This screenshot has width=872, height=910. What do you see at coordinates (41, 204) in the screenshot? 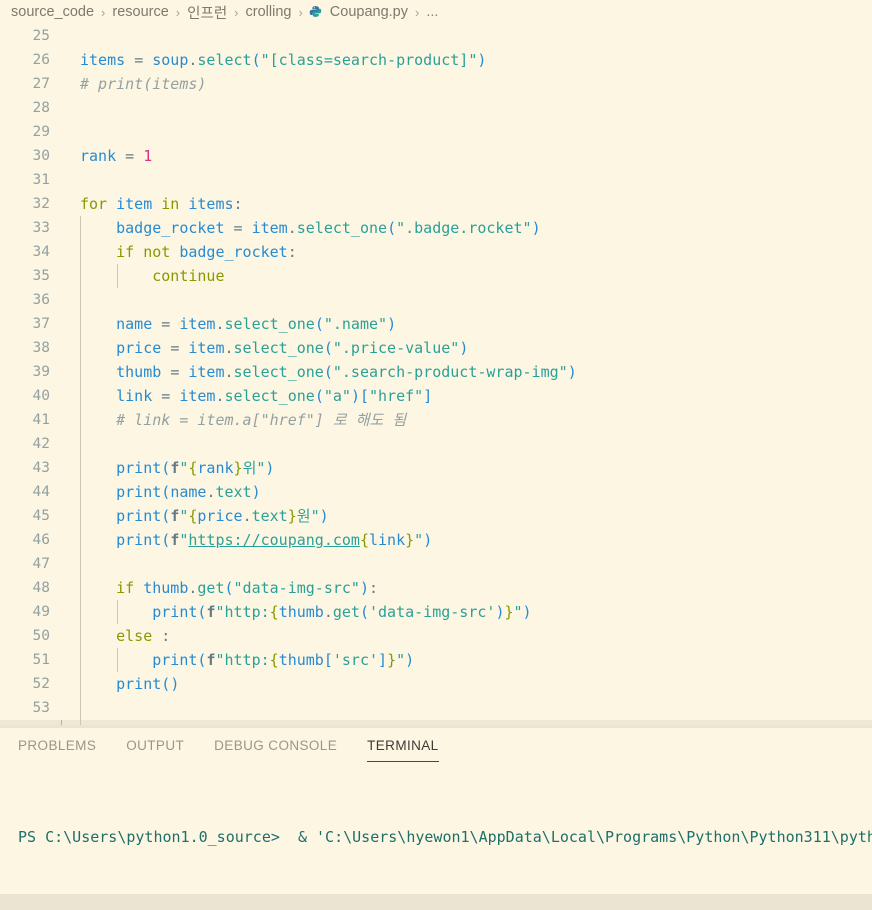
I see `line-number: 32` at bounding box center [41, 204].